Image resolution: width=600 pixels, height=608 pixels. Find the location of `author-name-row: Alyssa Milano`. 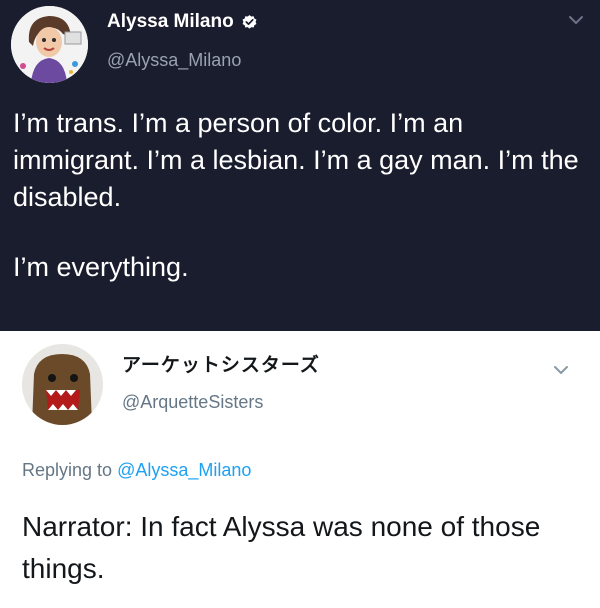

author-name-row: Alyssa Milano is located at coordinates (182, 22).